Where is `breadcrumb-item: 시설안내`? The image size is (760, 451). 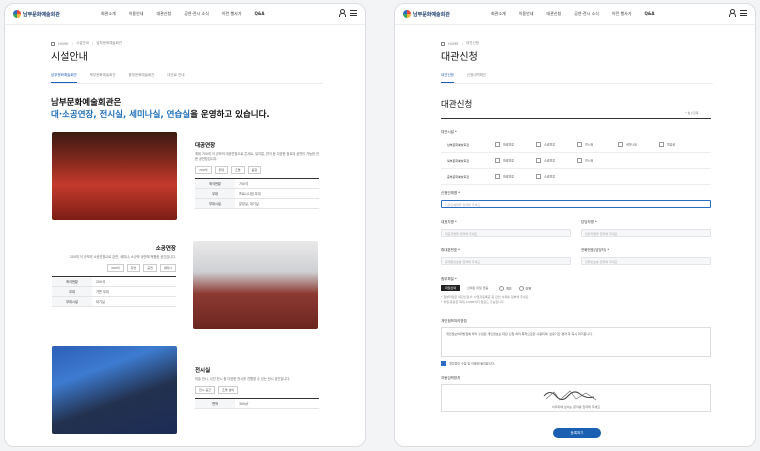
breadcrumb-item: 시설안내 is located at coordinates (82, 43).